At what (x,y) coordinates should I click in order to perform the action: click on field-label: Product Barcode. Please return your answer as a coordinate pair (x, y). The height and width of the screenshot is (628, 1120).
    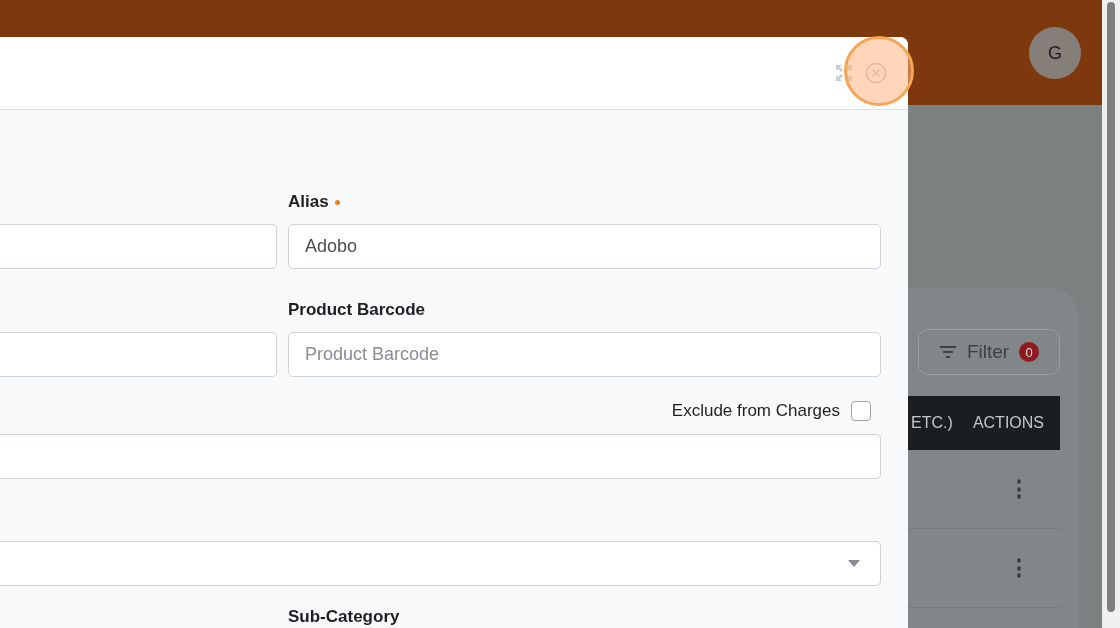
    Looking at the image, I should click on (356, 310).